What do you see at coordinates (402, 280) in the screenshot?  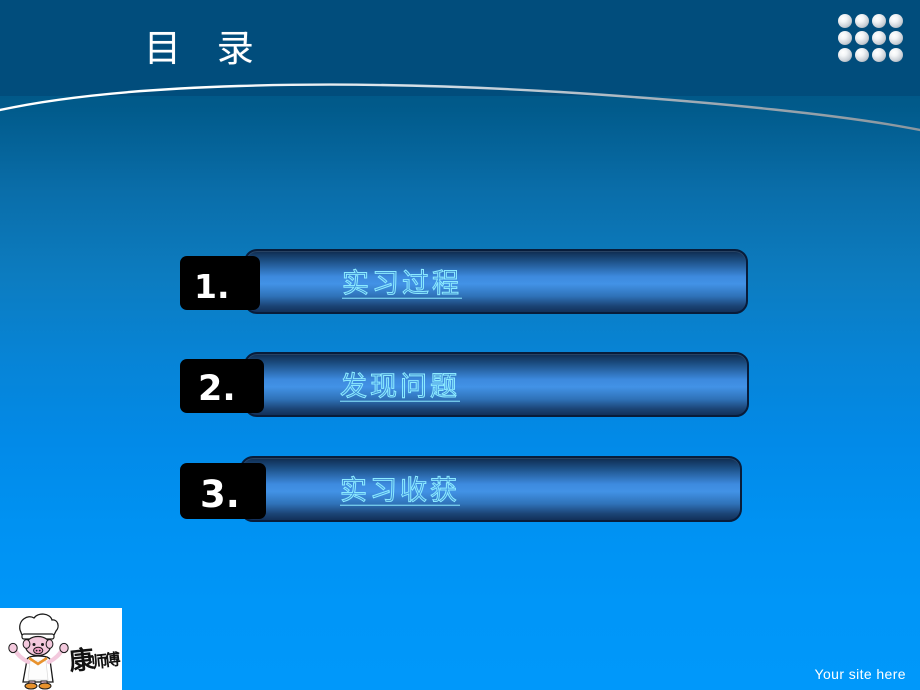 I see `agenda-item-label: 实习过程` at bounding box center [402, 280].